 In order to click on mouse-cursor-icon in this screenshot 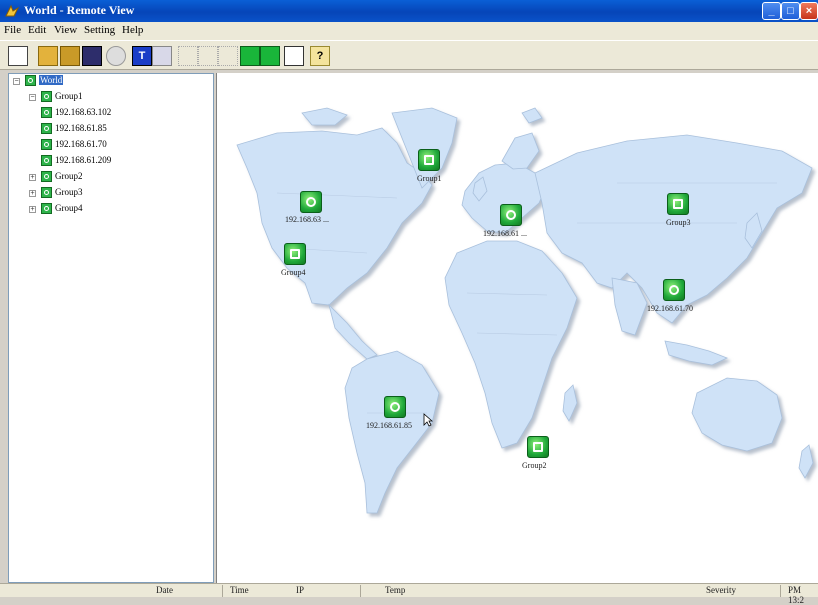, I will do `click(428, 420)`.